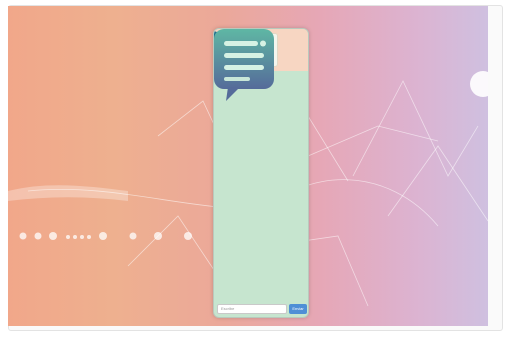 Image resolution: width=513 pixels, height=338 pixels. Describe the element at coordinates (244, 65) in the screenshot. I see `chat-bubble-icon` at that location.